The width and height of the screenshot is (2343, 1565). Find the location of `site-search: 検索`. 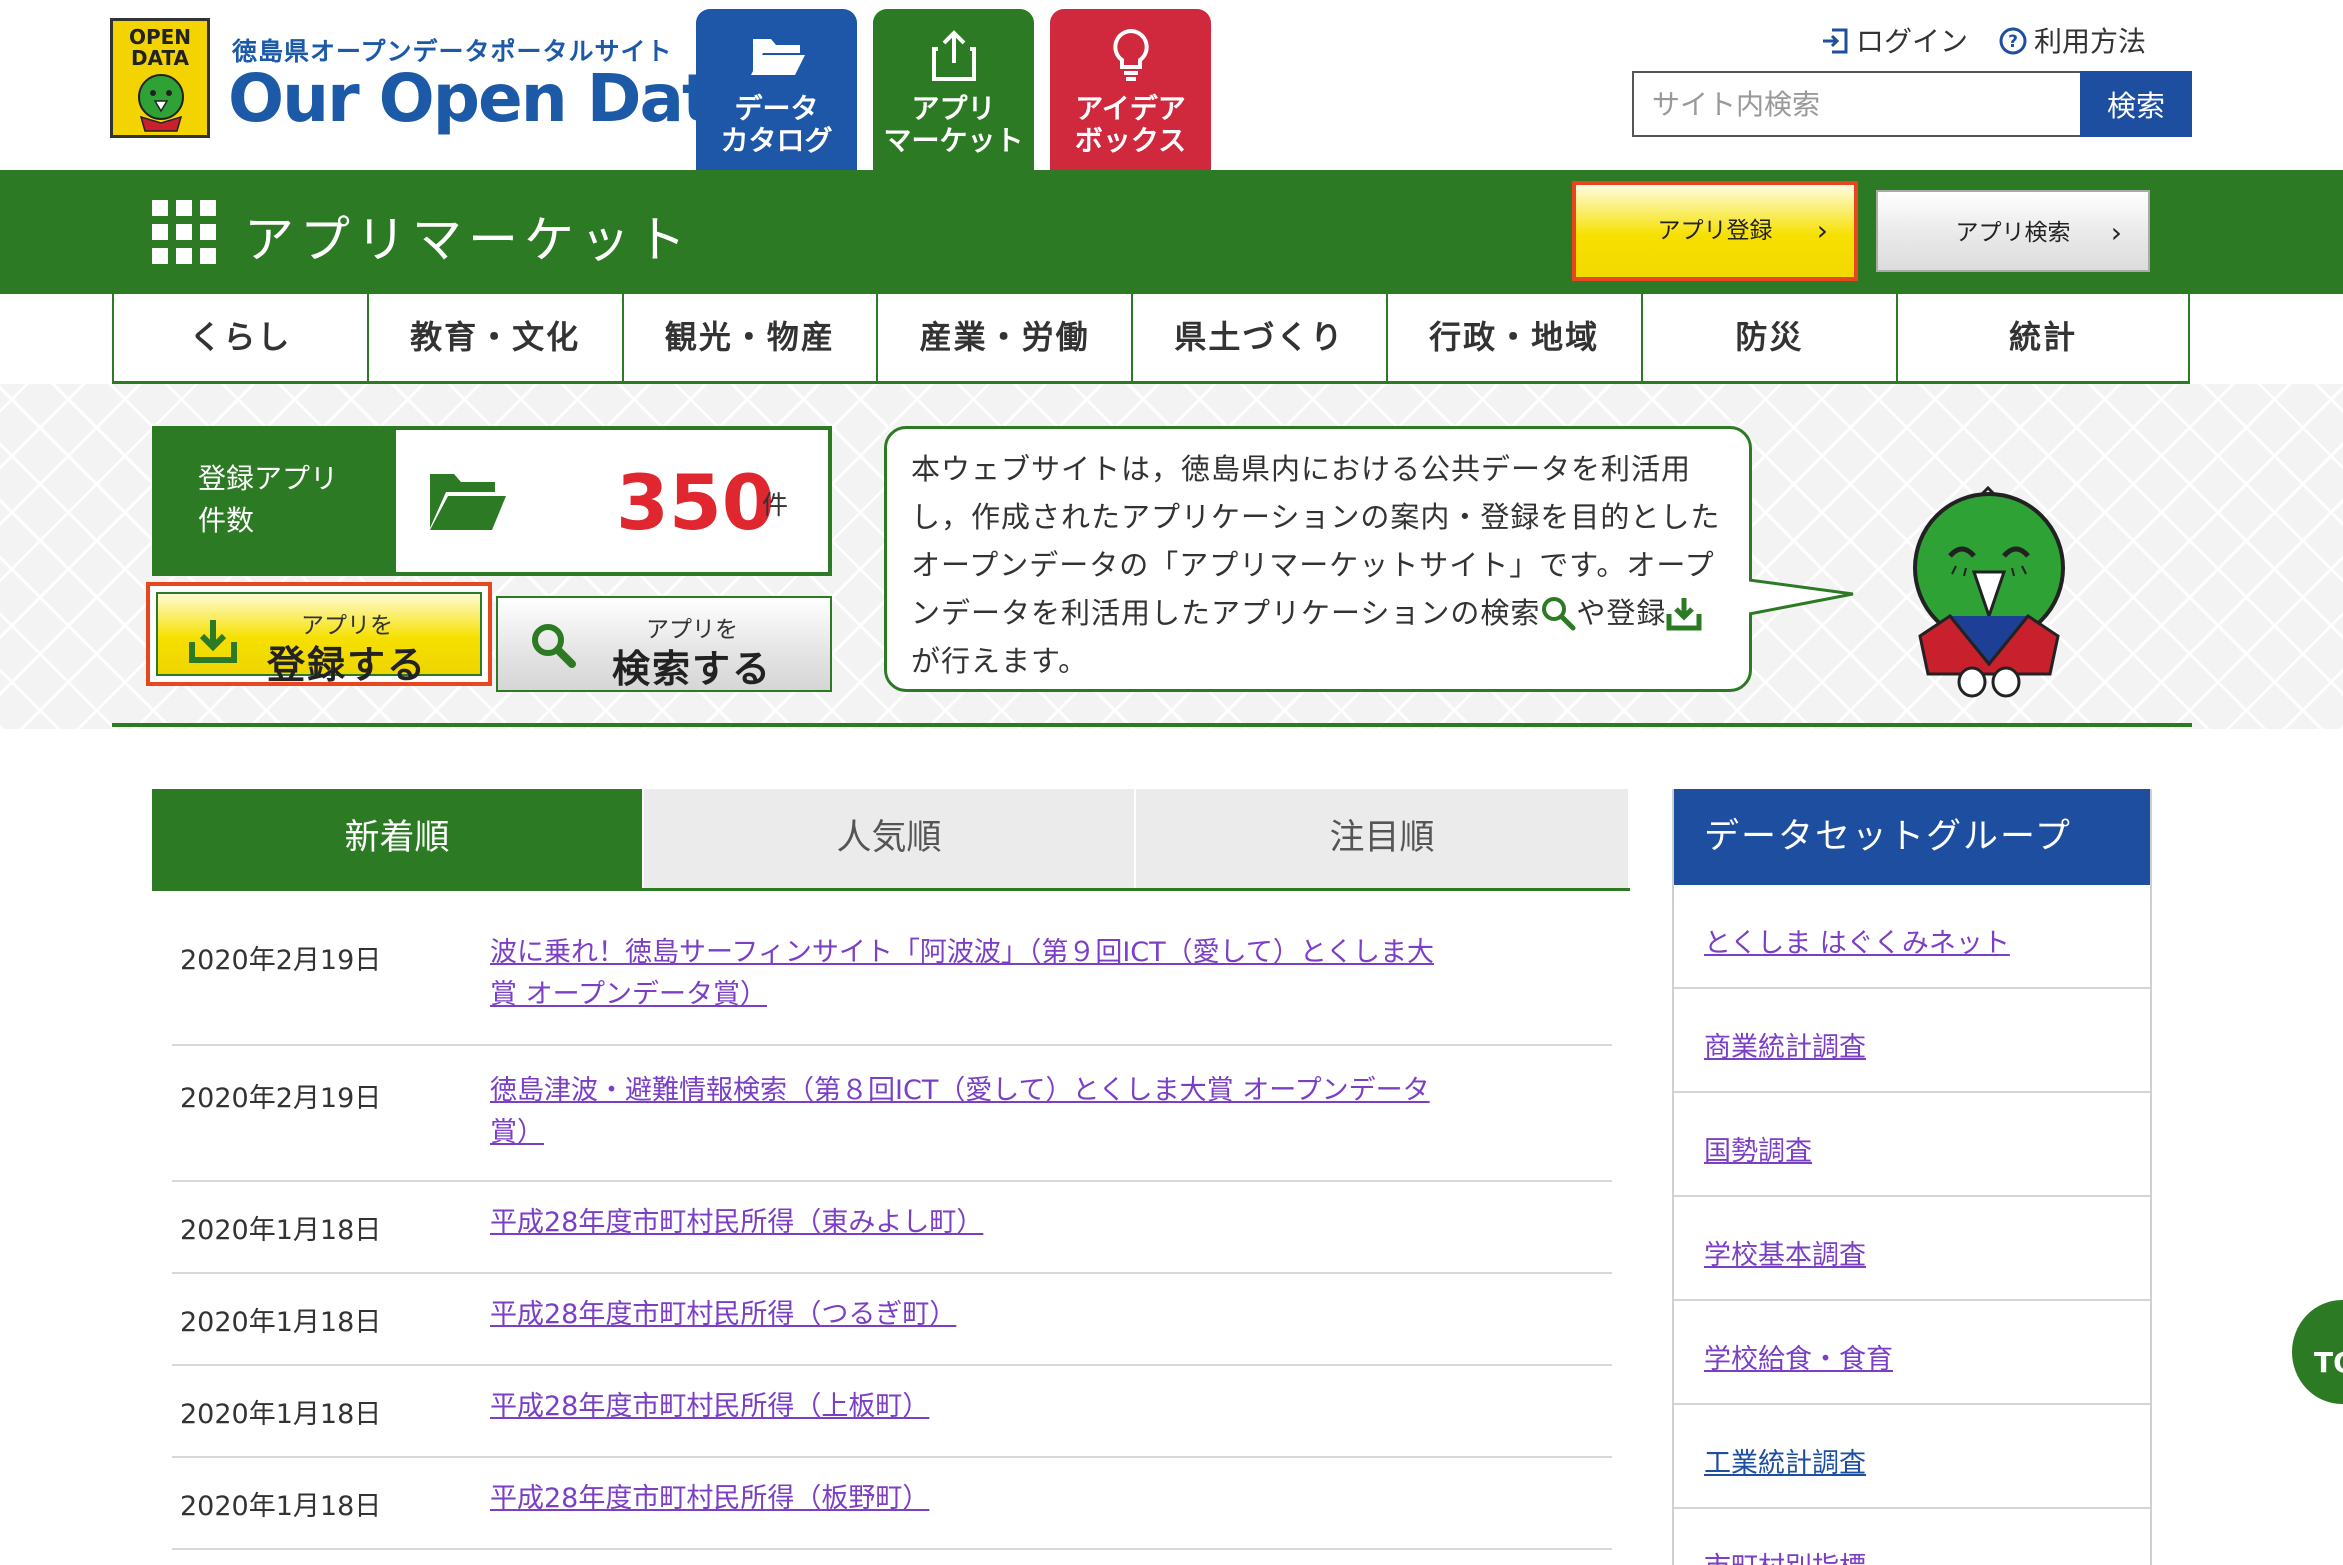

site-search: 検索 is located at coordinates (1912, 104).